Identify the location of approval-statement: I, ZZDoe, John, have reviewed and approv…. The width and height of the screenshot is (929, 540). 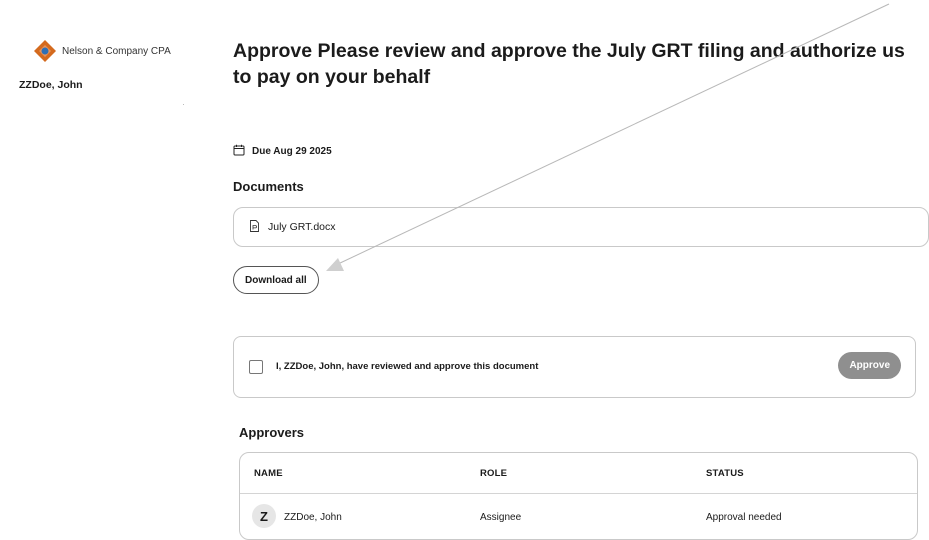
(407, 366).